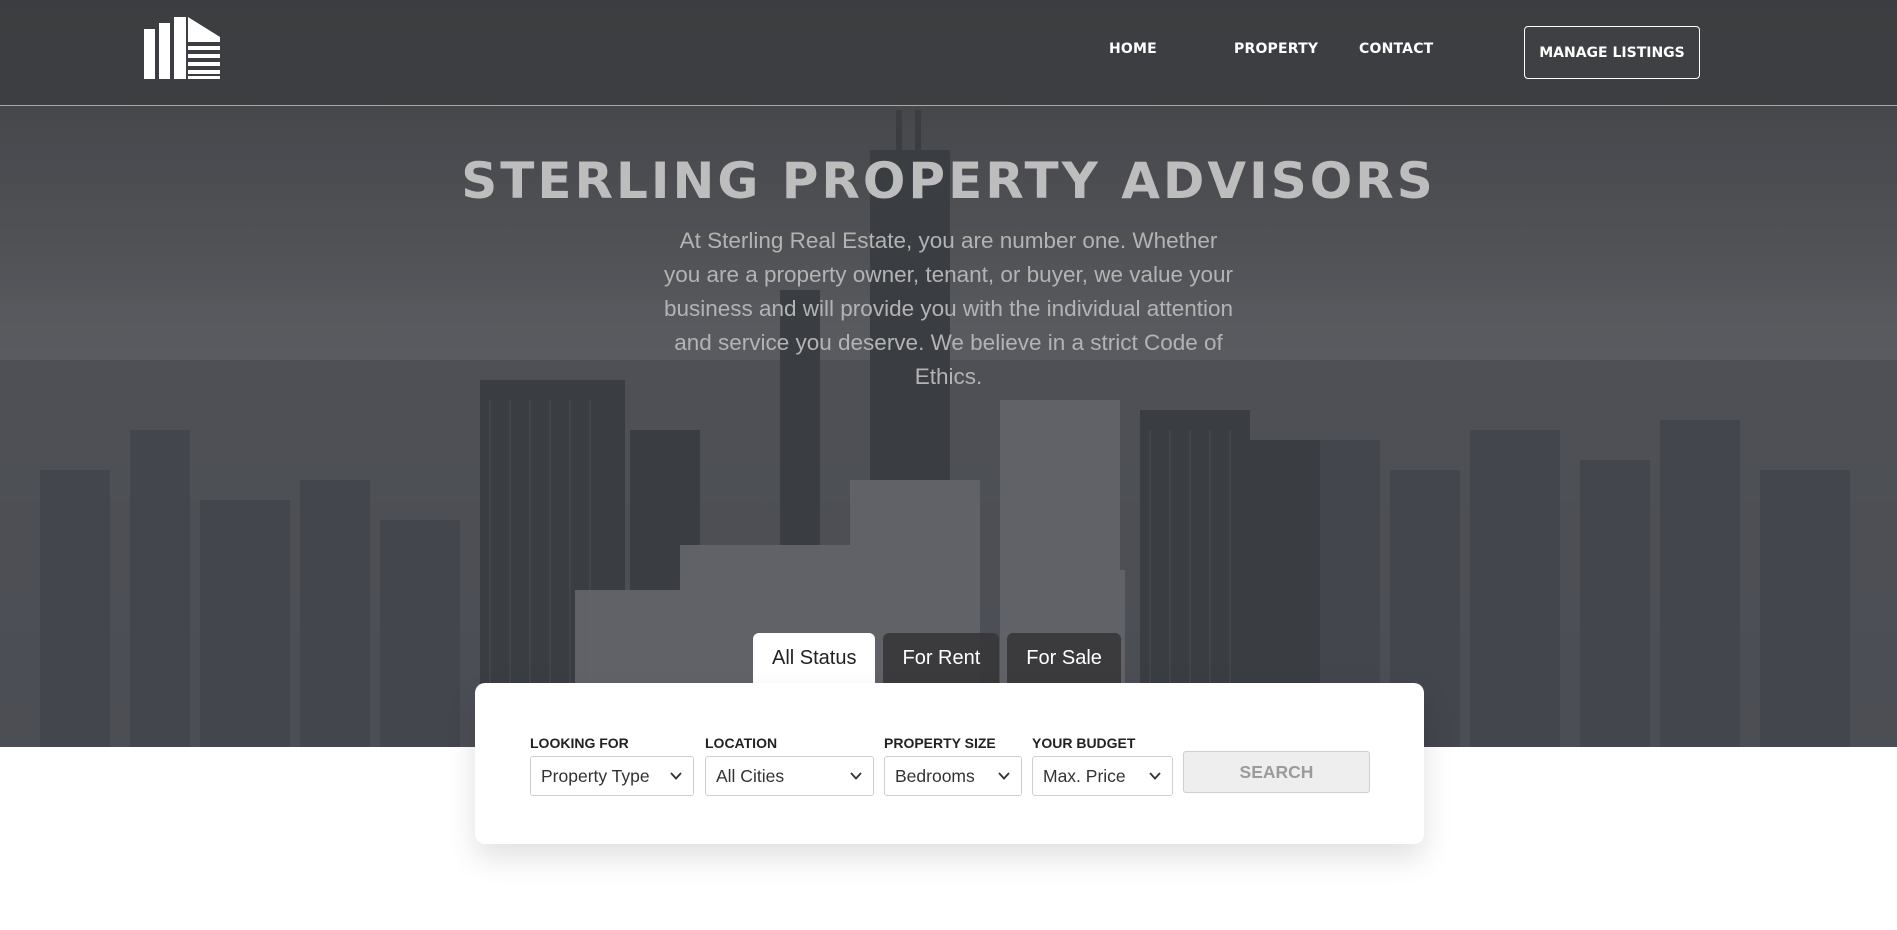 The image size is (1897, 930). What do you see at coordinates (579, 743) in the screenshot?
I see `looking-for-label: LOOKING FOR` at bounding box center [579, 743].